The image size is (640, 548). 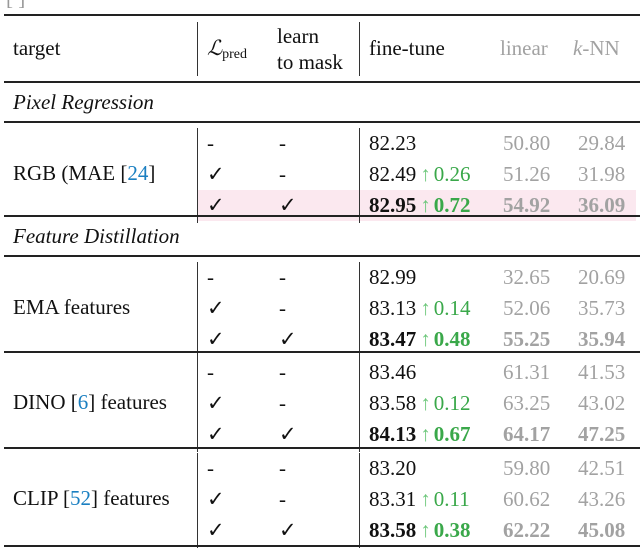 I want to click on linear-cell: 55.25, so click(x=527, y=339).